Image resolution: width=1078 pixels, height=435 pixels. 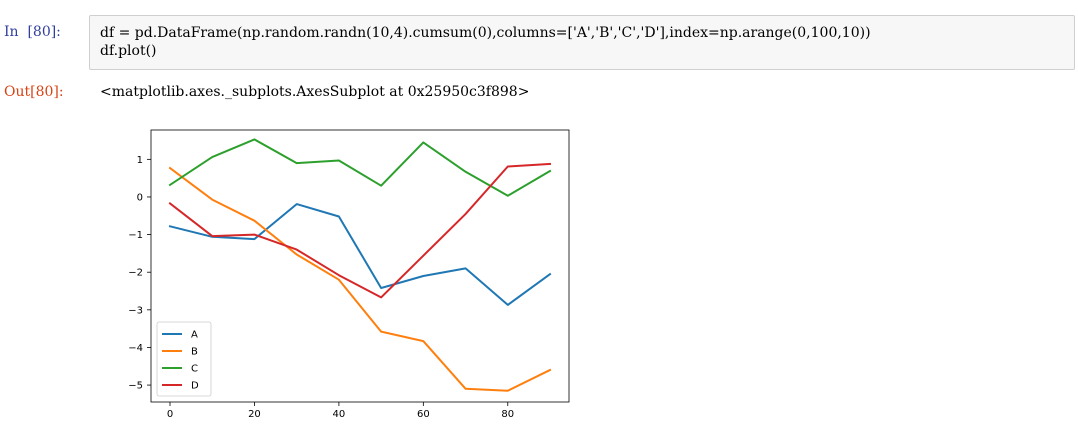 I want to click on series-line-d, so click(x=360, y=230).